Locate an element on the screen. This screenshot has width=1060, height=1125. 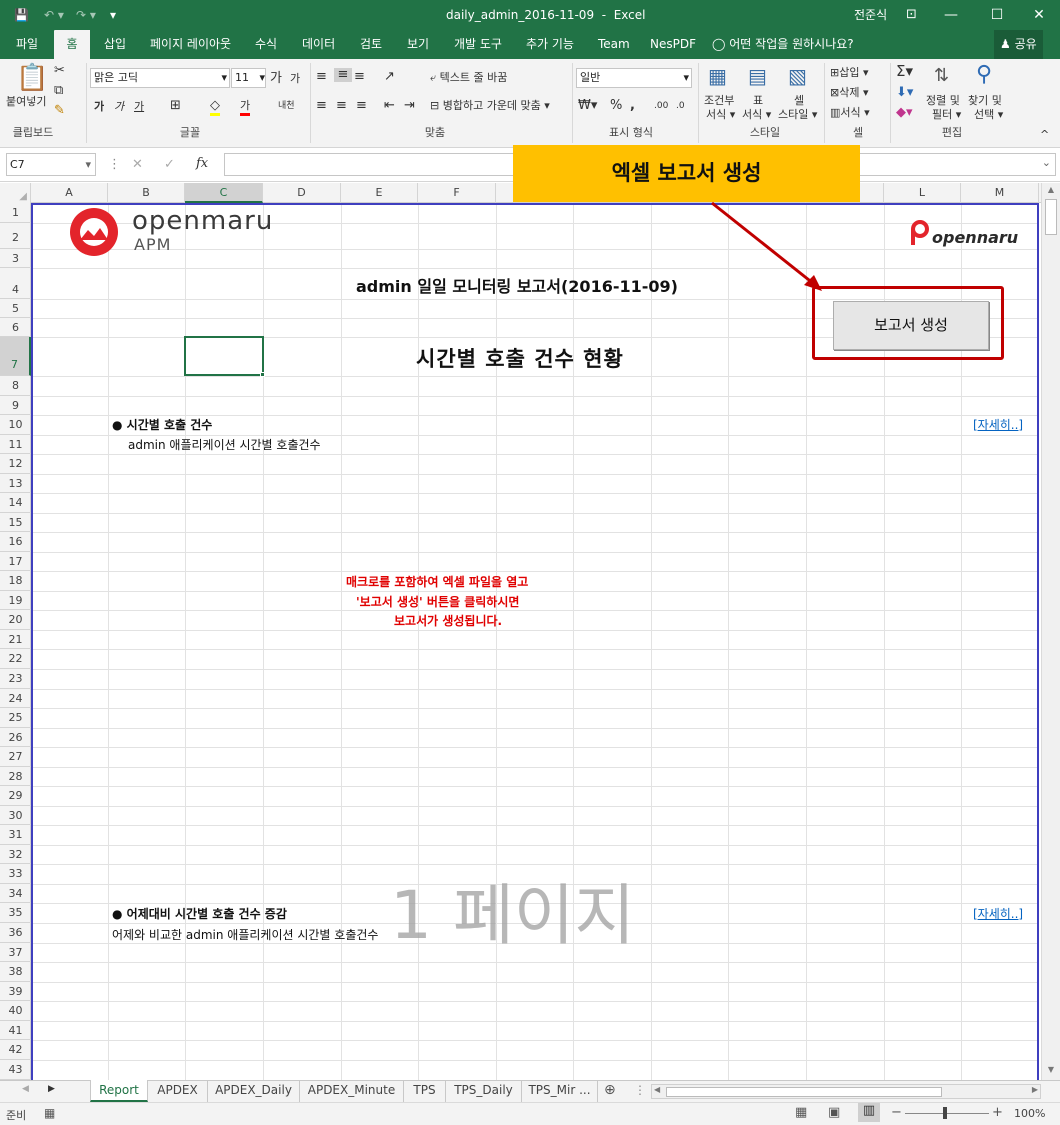
row-header: 1 is located at coordinates (15, 213).